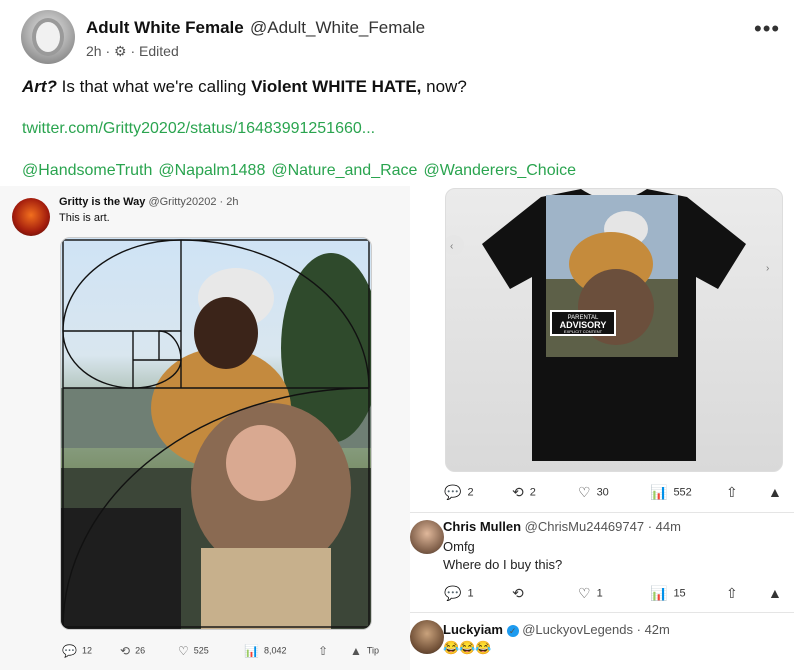 This screenshot has width=794, height=670. What do you see at coordinates (679, 593) in the screenshot?
I see `views-count: 15` at bounding box center [679, 593].